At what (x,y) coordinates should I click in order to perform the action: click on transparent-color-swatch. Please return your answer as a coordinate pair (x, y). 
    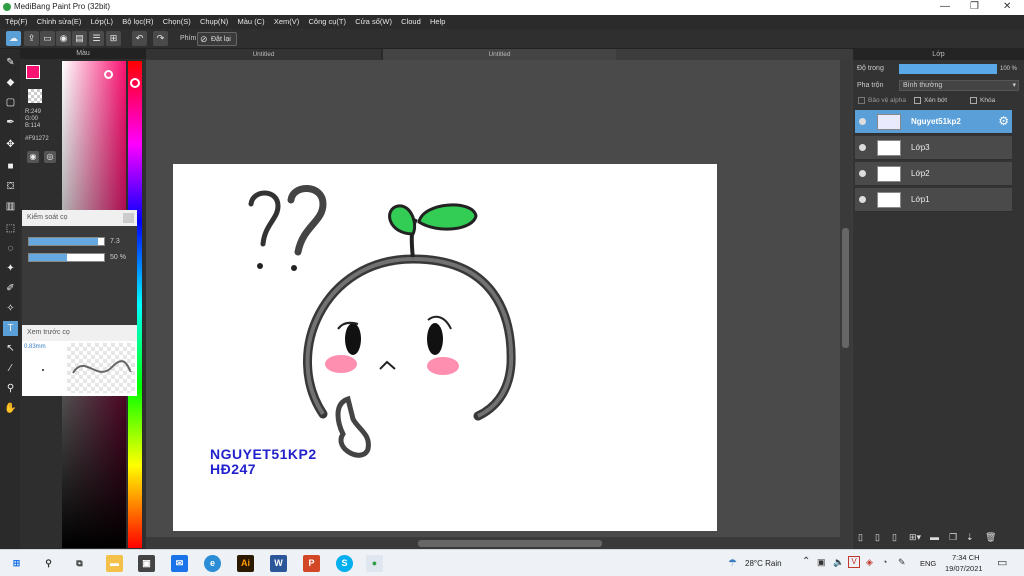
    Looking at the image, I should click on (35, 96).